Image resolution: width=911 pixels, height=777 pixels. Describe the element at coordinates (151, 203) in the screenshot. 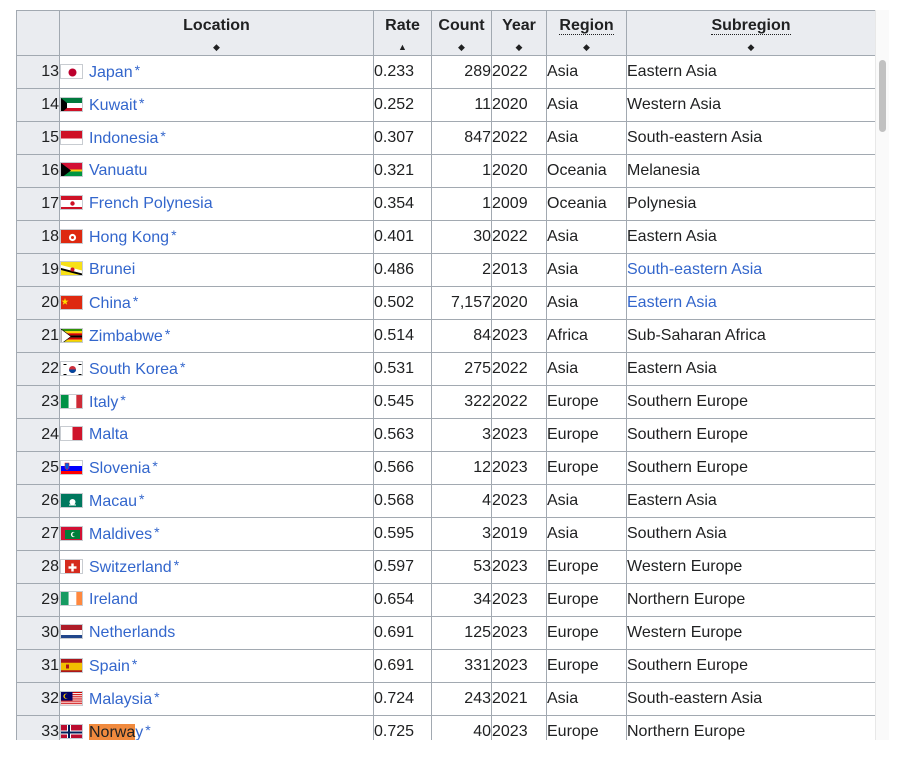

I see `location-link: French Polynesia` at that location.